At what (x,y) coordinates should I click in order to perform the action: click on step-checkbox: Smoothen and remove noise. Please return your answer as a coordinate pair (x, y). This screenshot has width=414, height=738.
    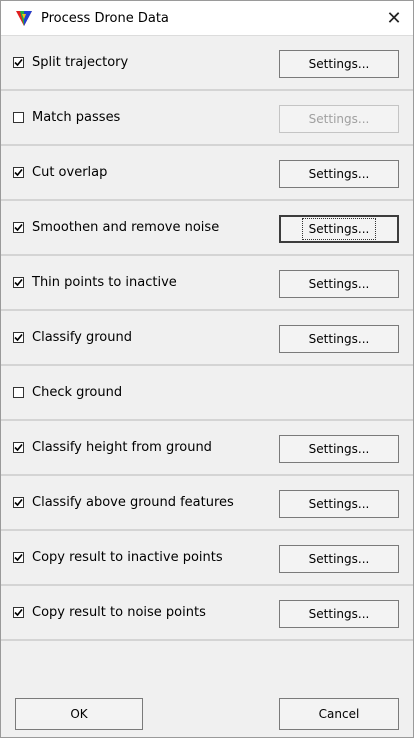
    Looking at the image, I should click on (116, 227).